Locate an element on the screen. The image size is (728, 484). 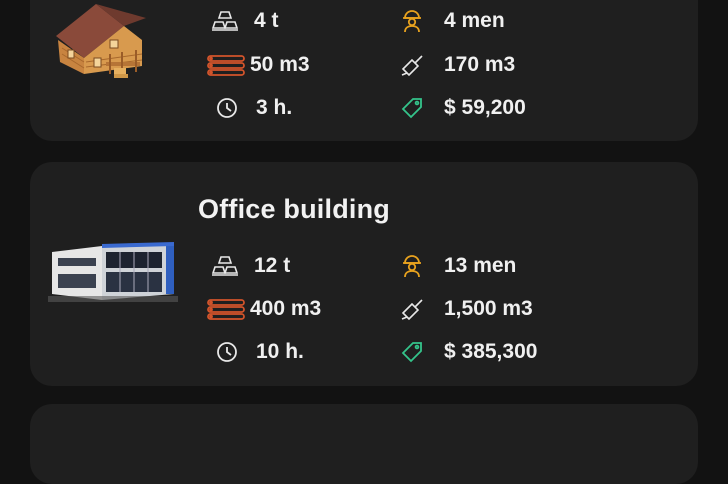
stat-time: 10 h. is located at coordinates (260, 352).